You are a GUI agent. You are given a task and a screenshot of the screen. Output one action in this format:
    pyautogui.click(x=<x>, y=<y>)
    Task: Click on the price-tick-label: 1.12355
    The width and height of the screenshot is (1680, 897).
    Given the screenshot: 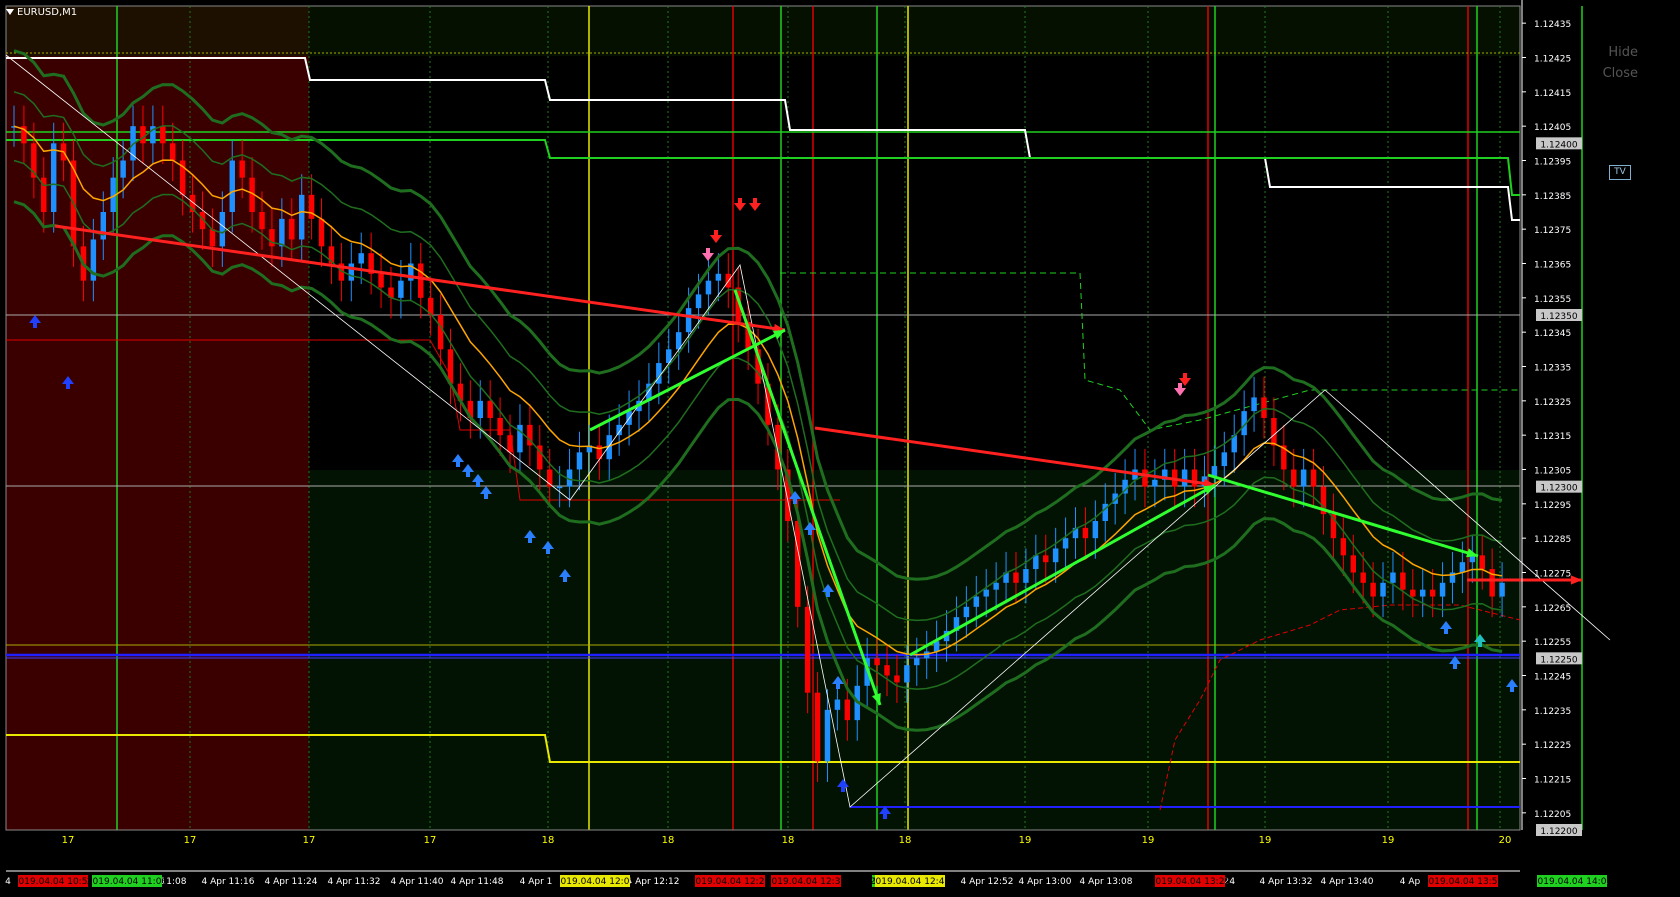 What is the action you would take?
    pyautogui.click(x=1552, y=300)
    